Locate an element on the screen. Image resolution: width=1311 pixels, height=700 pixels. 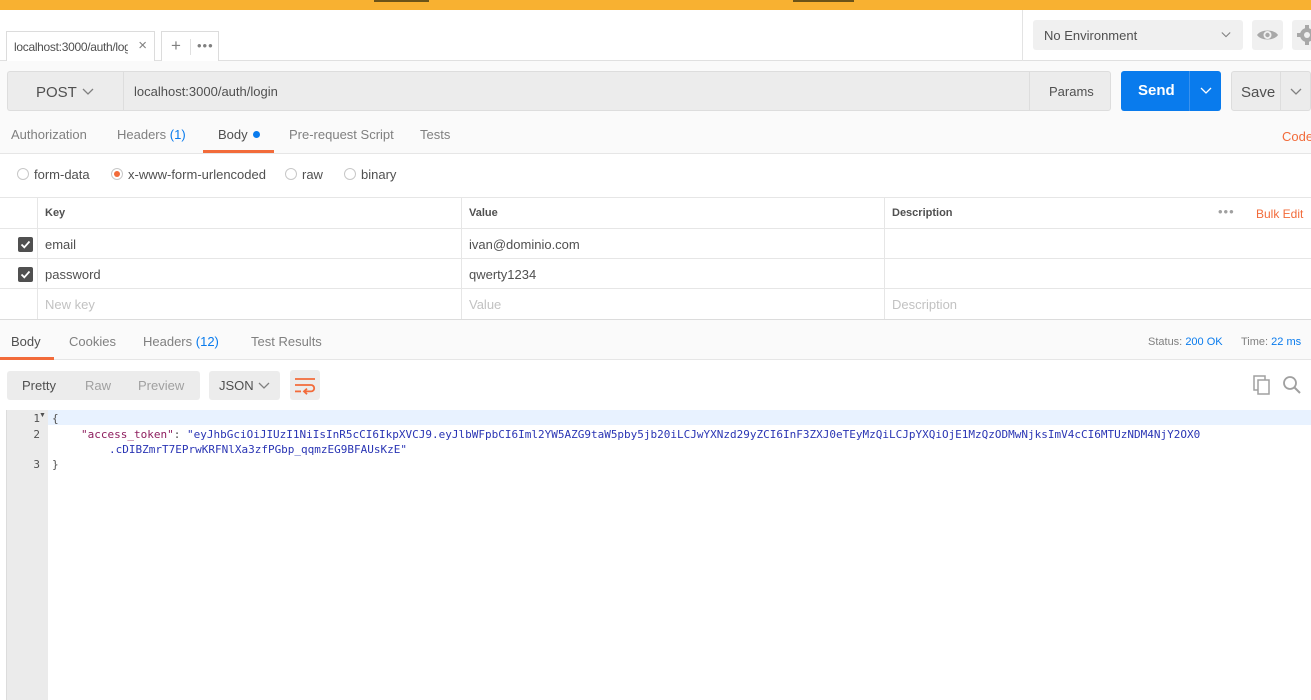
radio-label: raw is located at coordinates (312, 174).